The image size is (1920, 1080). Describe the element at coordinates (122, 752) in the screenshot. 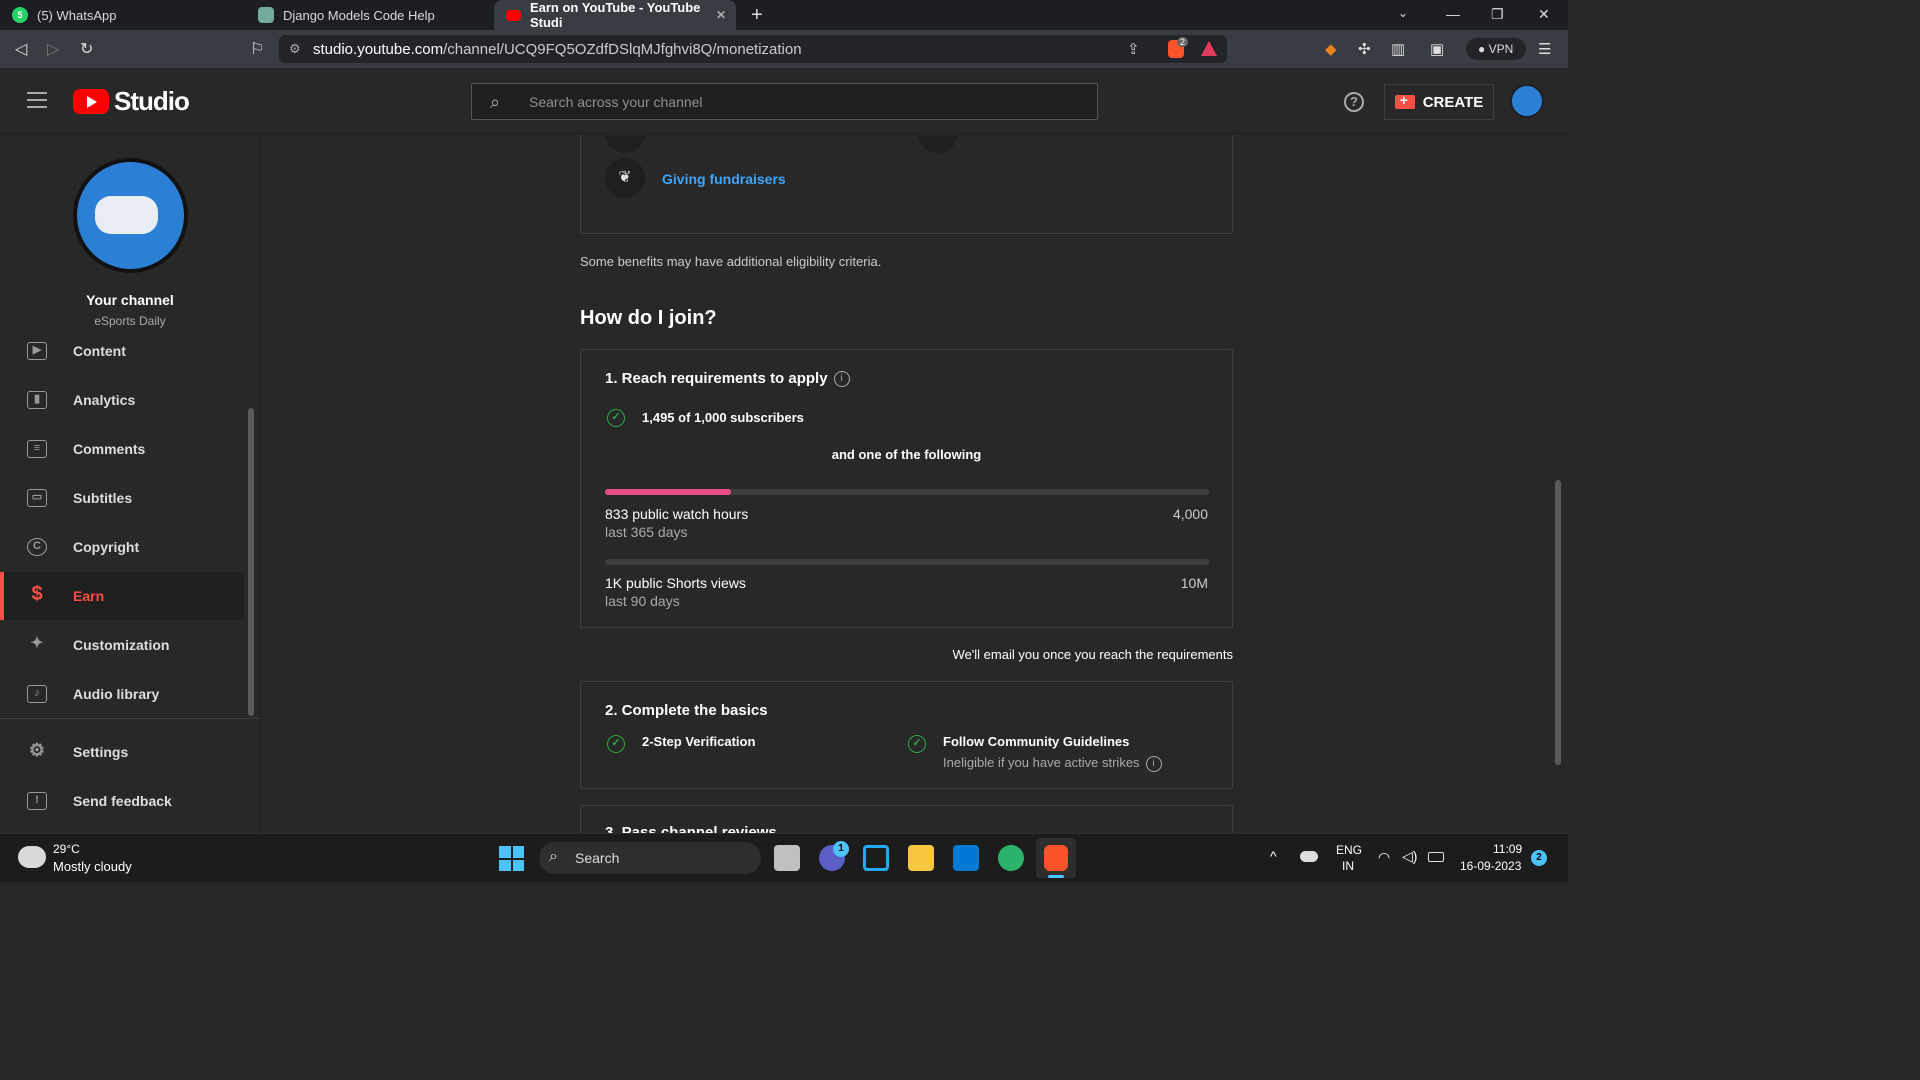

I see `sidebar-item-settings: ⚙ Settings` at that location.